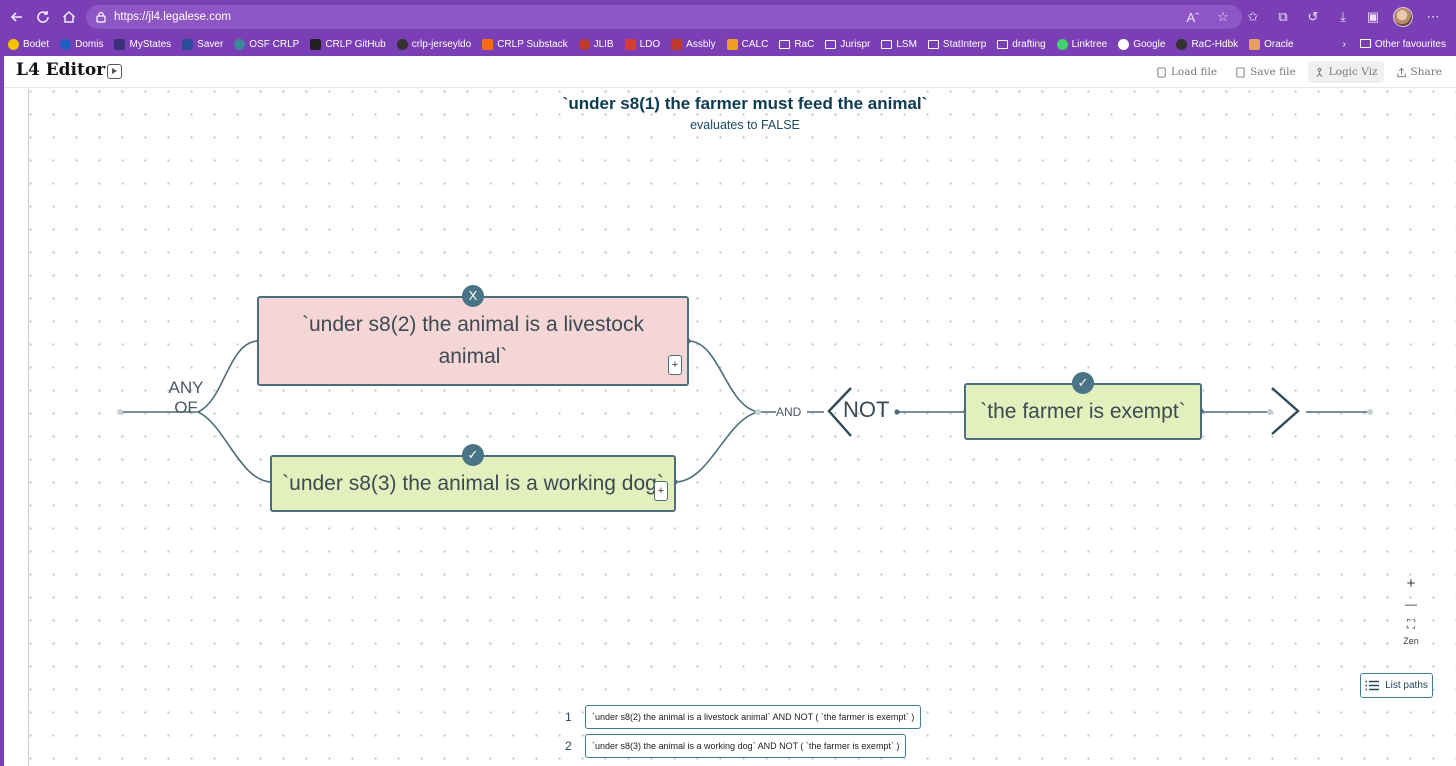 This screenshot has height=766, width=1456. I want to click on path-number: 2, so click(568, 746).